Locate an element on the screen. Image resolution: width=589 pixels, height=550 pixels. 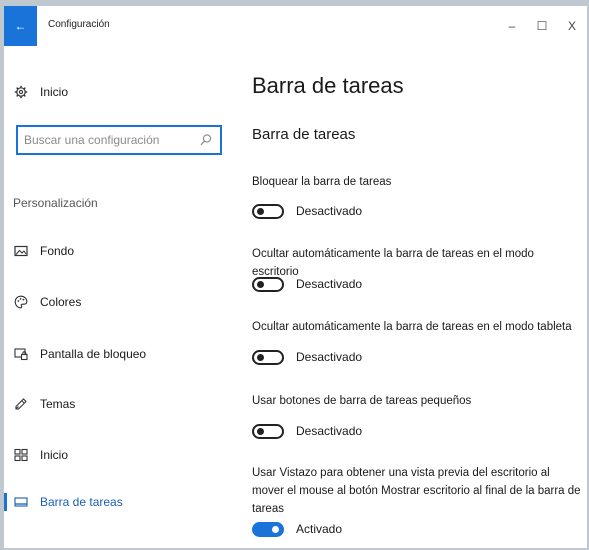
minimize-icon: – is located at coordinates (512, 26).